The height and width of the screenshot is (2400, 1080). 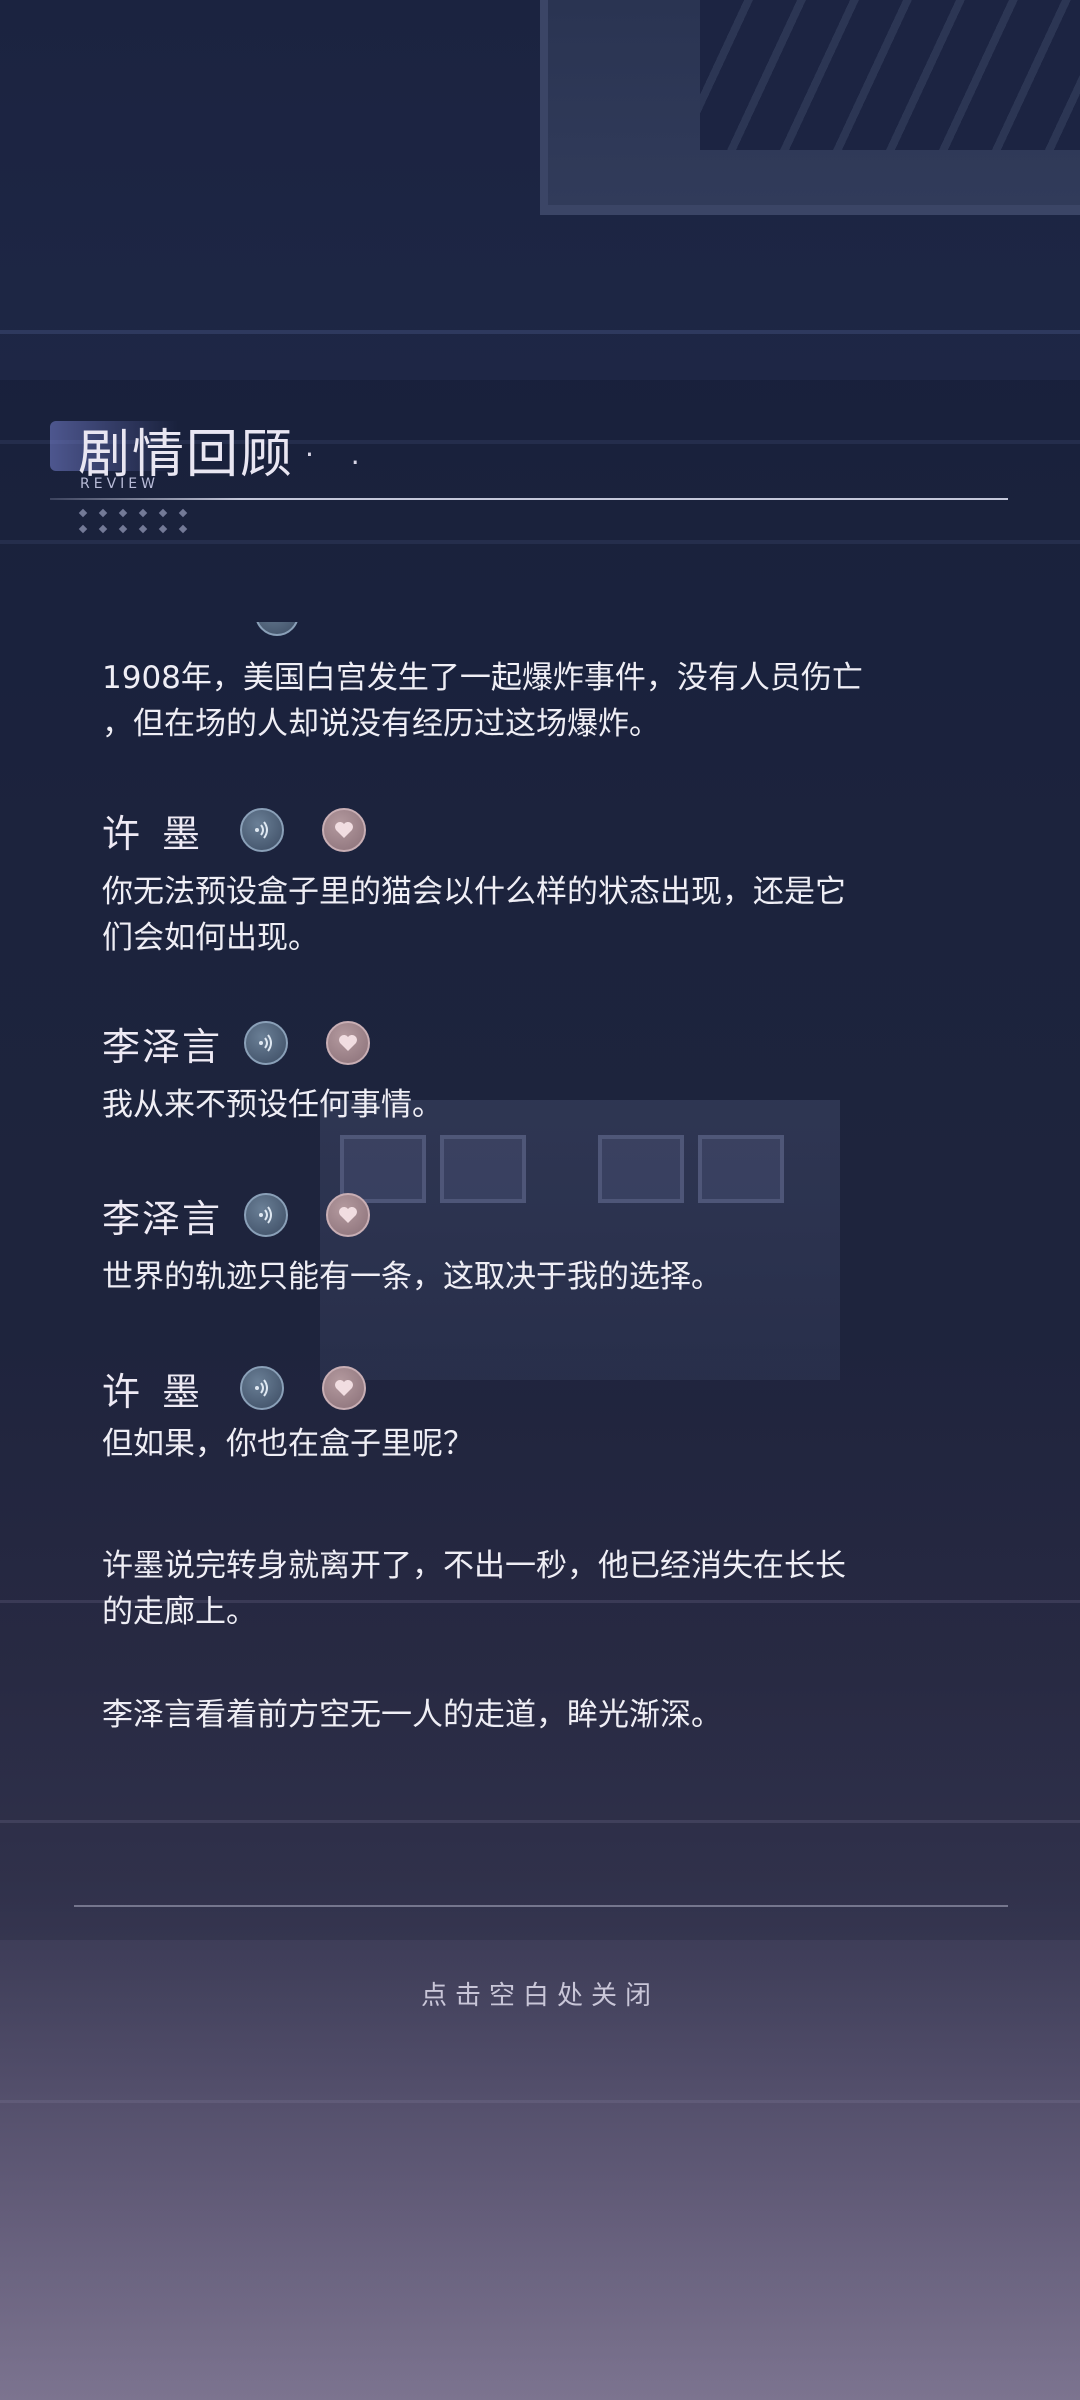 What do you see at coordinates (890, 75) in the screenshot?
I see `vent-grill` at bounding box center [890, 75].